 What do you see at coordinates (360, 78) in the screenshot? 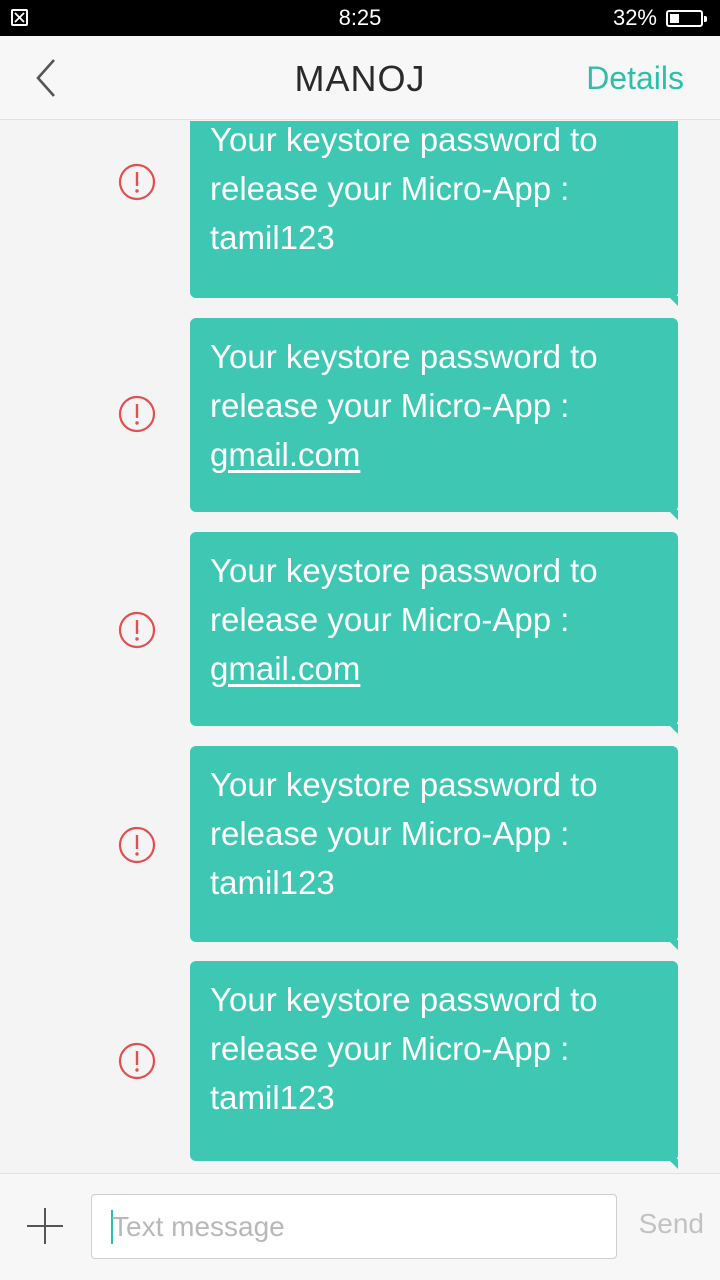
I see `conversation-header: MANOJ Details` at bounding box center [360, 78].